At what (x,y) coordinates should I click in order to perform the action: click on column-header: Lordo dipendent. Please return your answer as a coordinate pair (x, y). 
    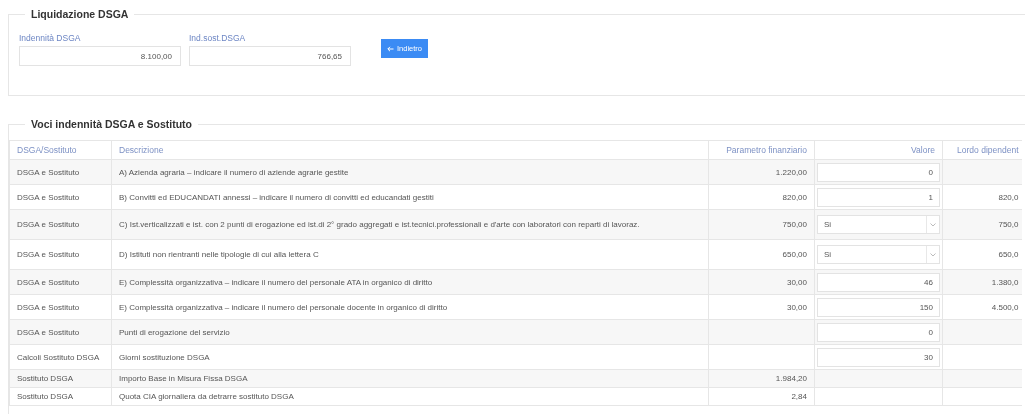
    Looking at the image, I should click on (982, 150).